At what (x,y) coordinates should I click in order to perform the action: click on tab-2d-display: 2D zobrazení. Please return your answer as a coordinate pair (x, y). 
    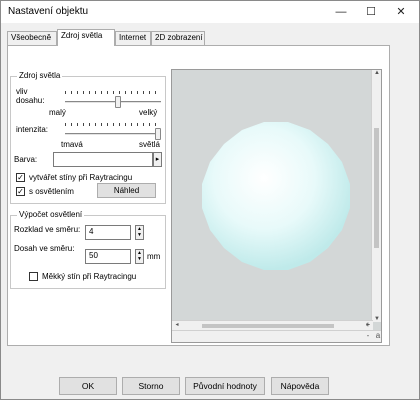
    Looking at the image, I should click on (178, 38).